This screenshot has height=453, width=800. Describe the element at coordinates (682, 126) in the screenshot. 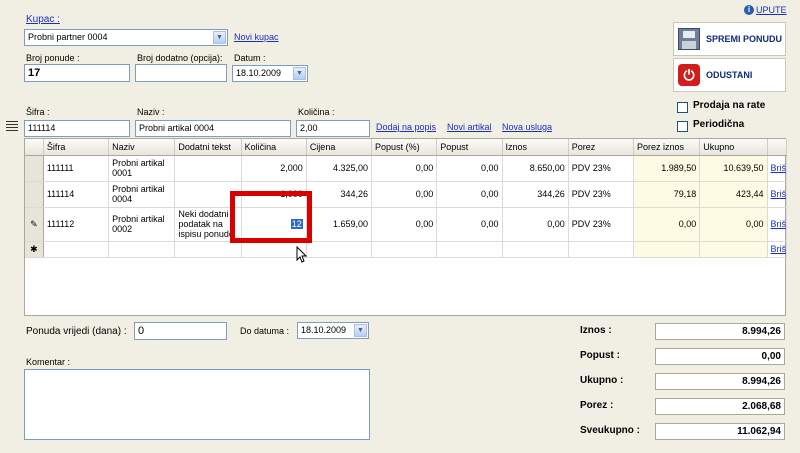

I see `periodicna-checkbox` at that location.